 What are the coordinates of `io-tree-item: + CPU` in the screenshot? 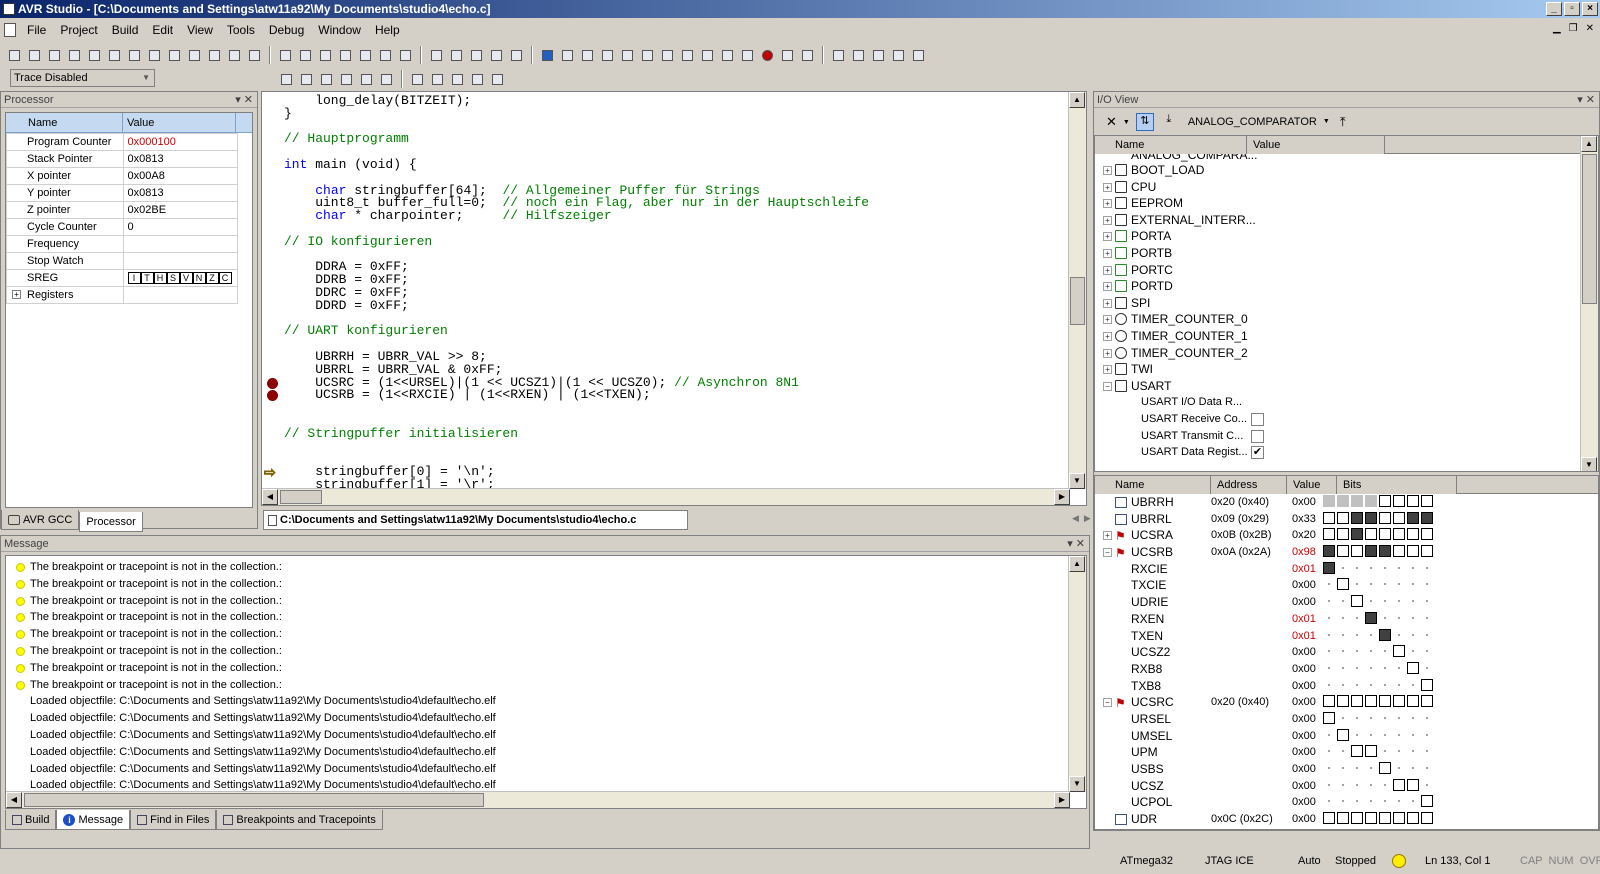 It's located at (1346, 187).